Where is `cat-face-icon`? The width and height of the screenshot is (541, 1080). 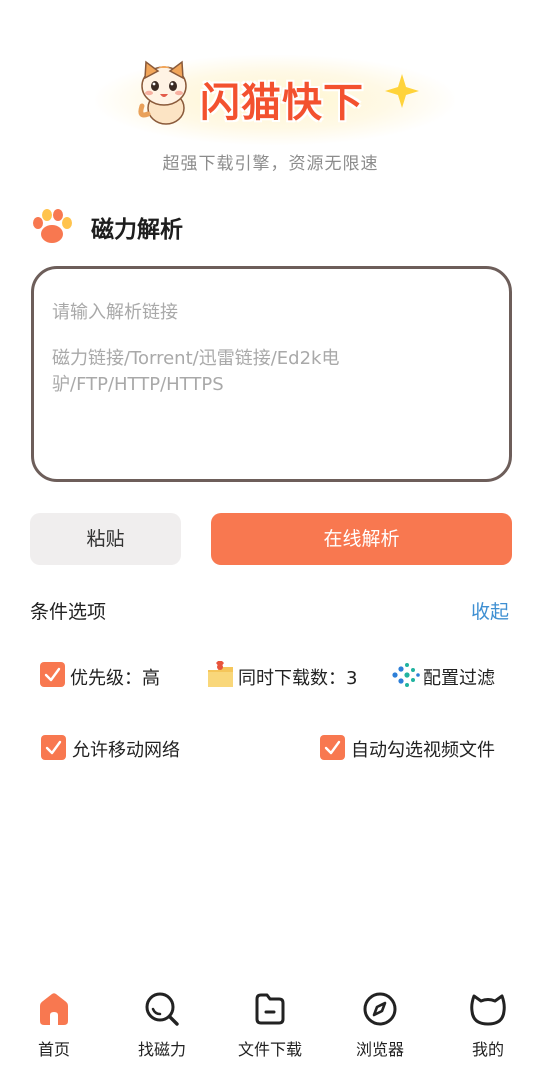 cat-face-icon is located at coordinates (488, 1010).